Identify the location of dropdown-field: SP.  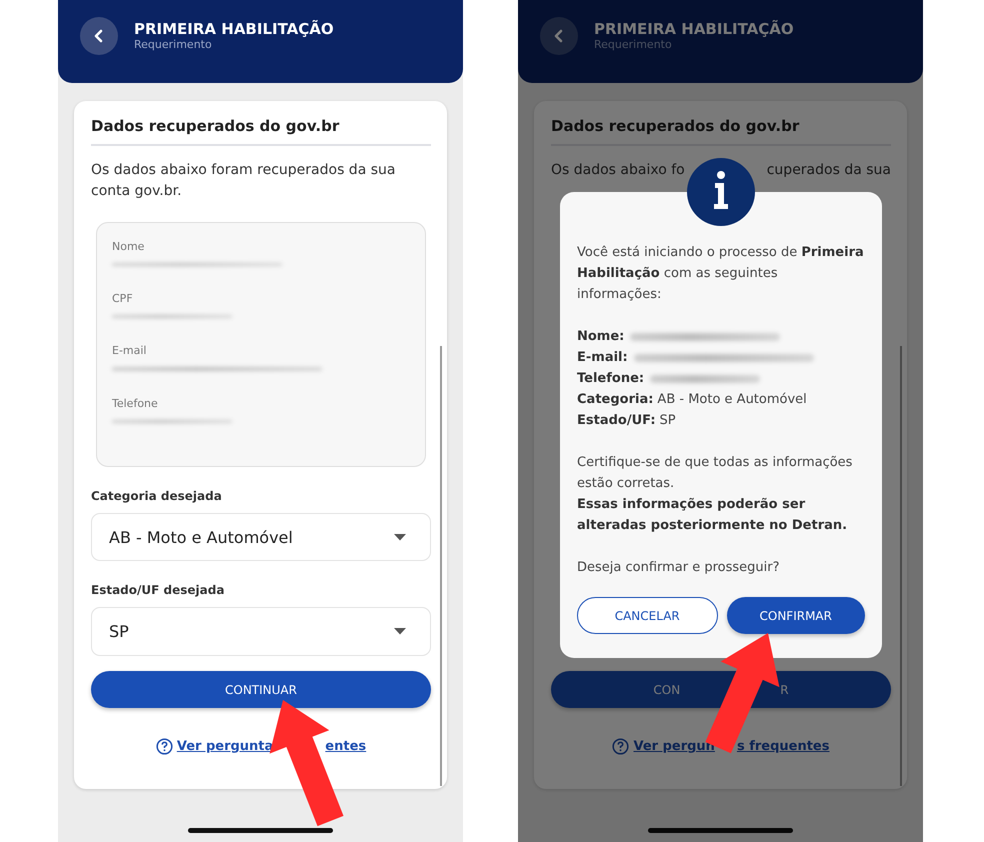
(261, 631).